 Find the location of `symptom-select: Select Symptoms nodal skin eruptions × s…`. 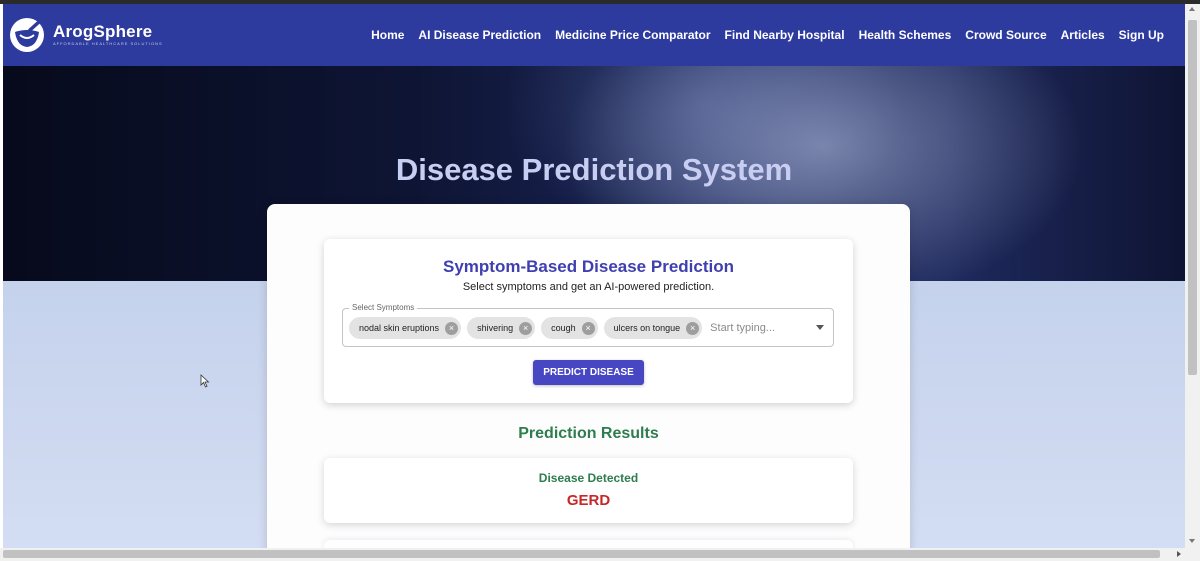

symptom-select: Select Symptoms nodal skin eruptions × s… is located at coordinates (588, 325).